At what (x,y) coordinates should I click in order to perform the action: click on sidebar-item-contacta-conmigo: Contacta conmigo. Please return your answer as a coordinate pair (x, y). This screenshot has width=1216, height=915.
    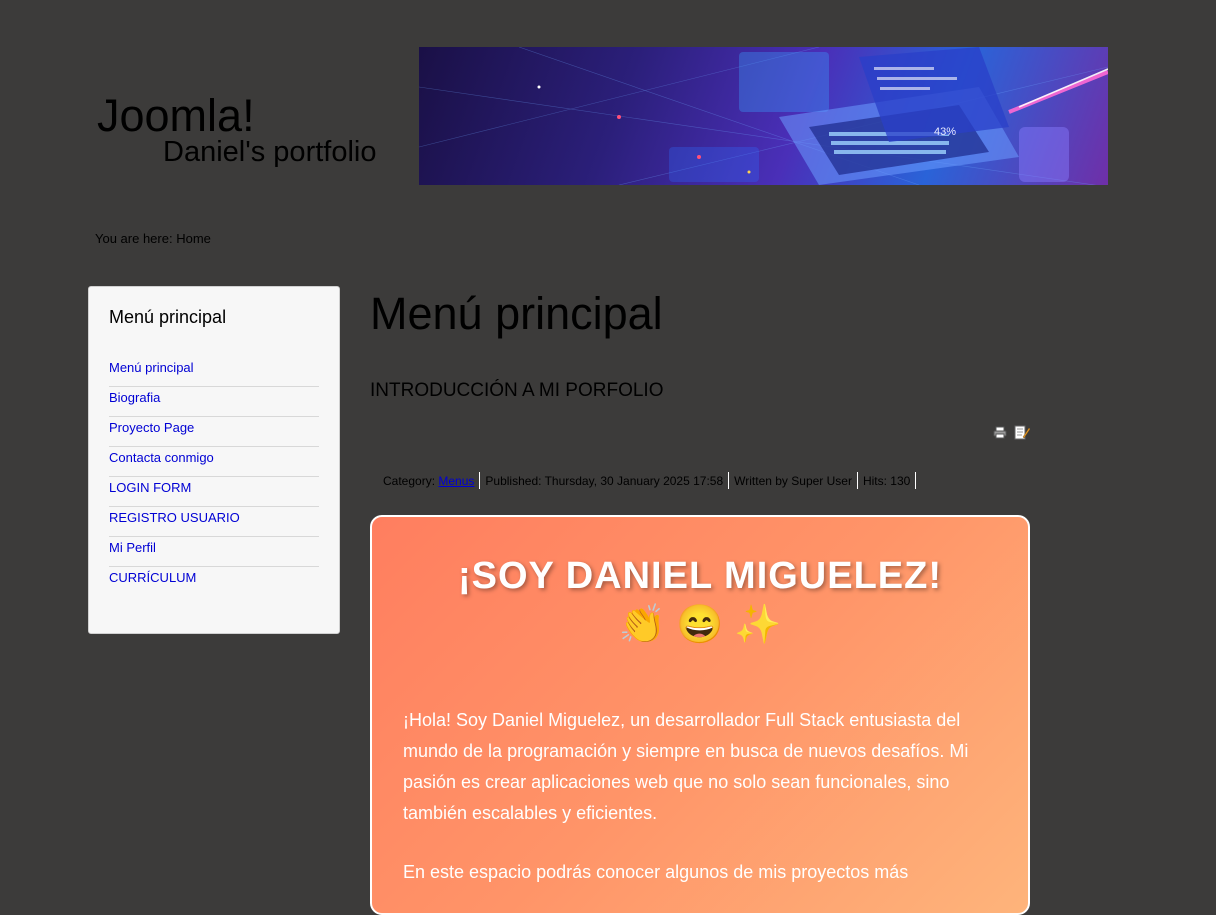
    Looking at the image, I should click on (214, 462).